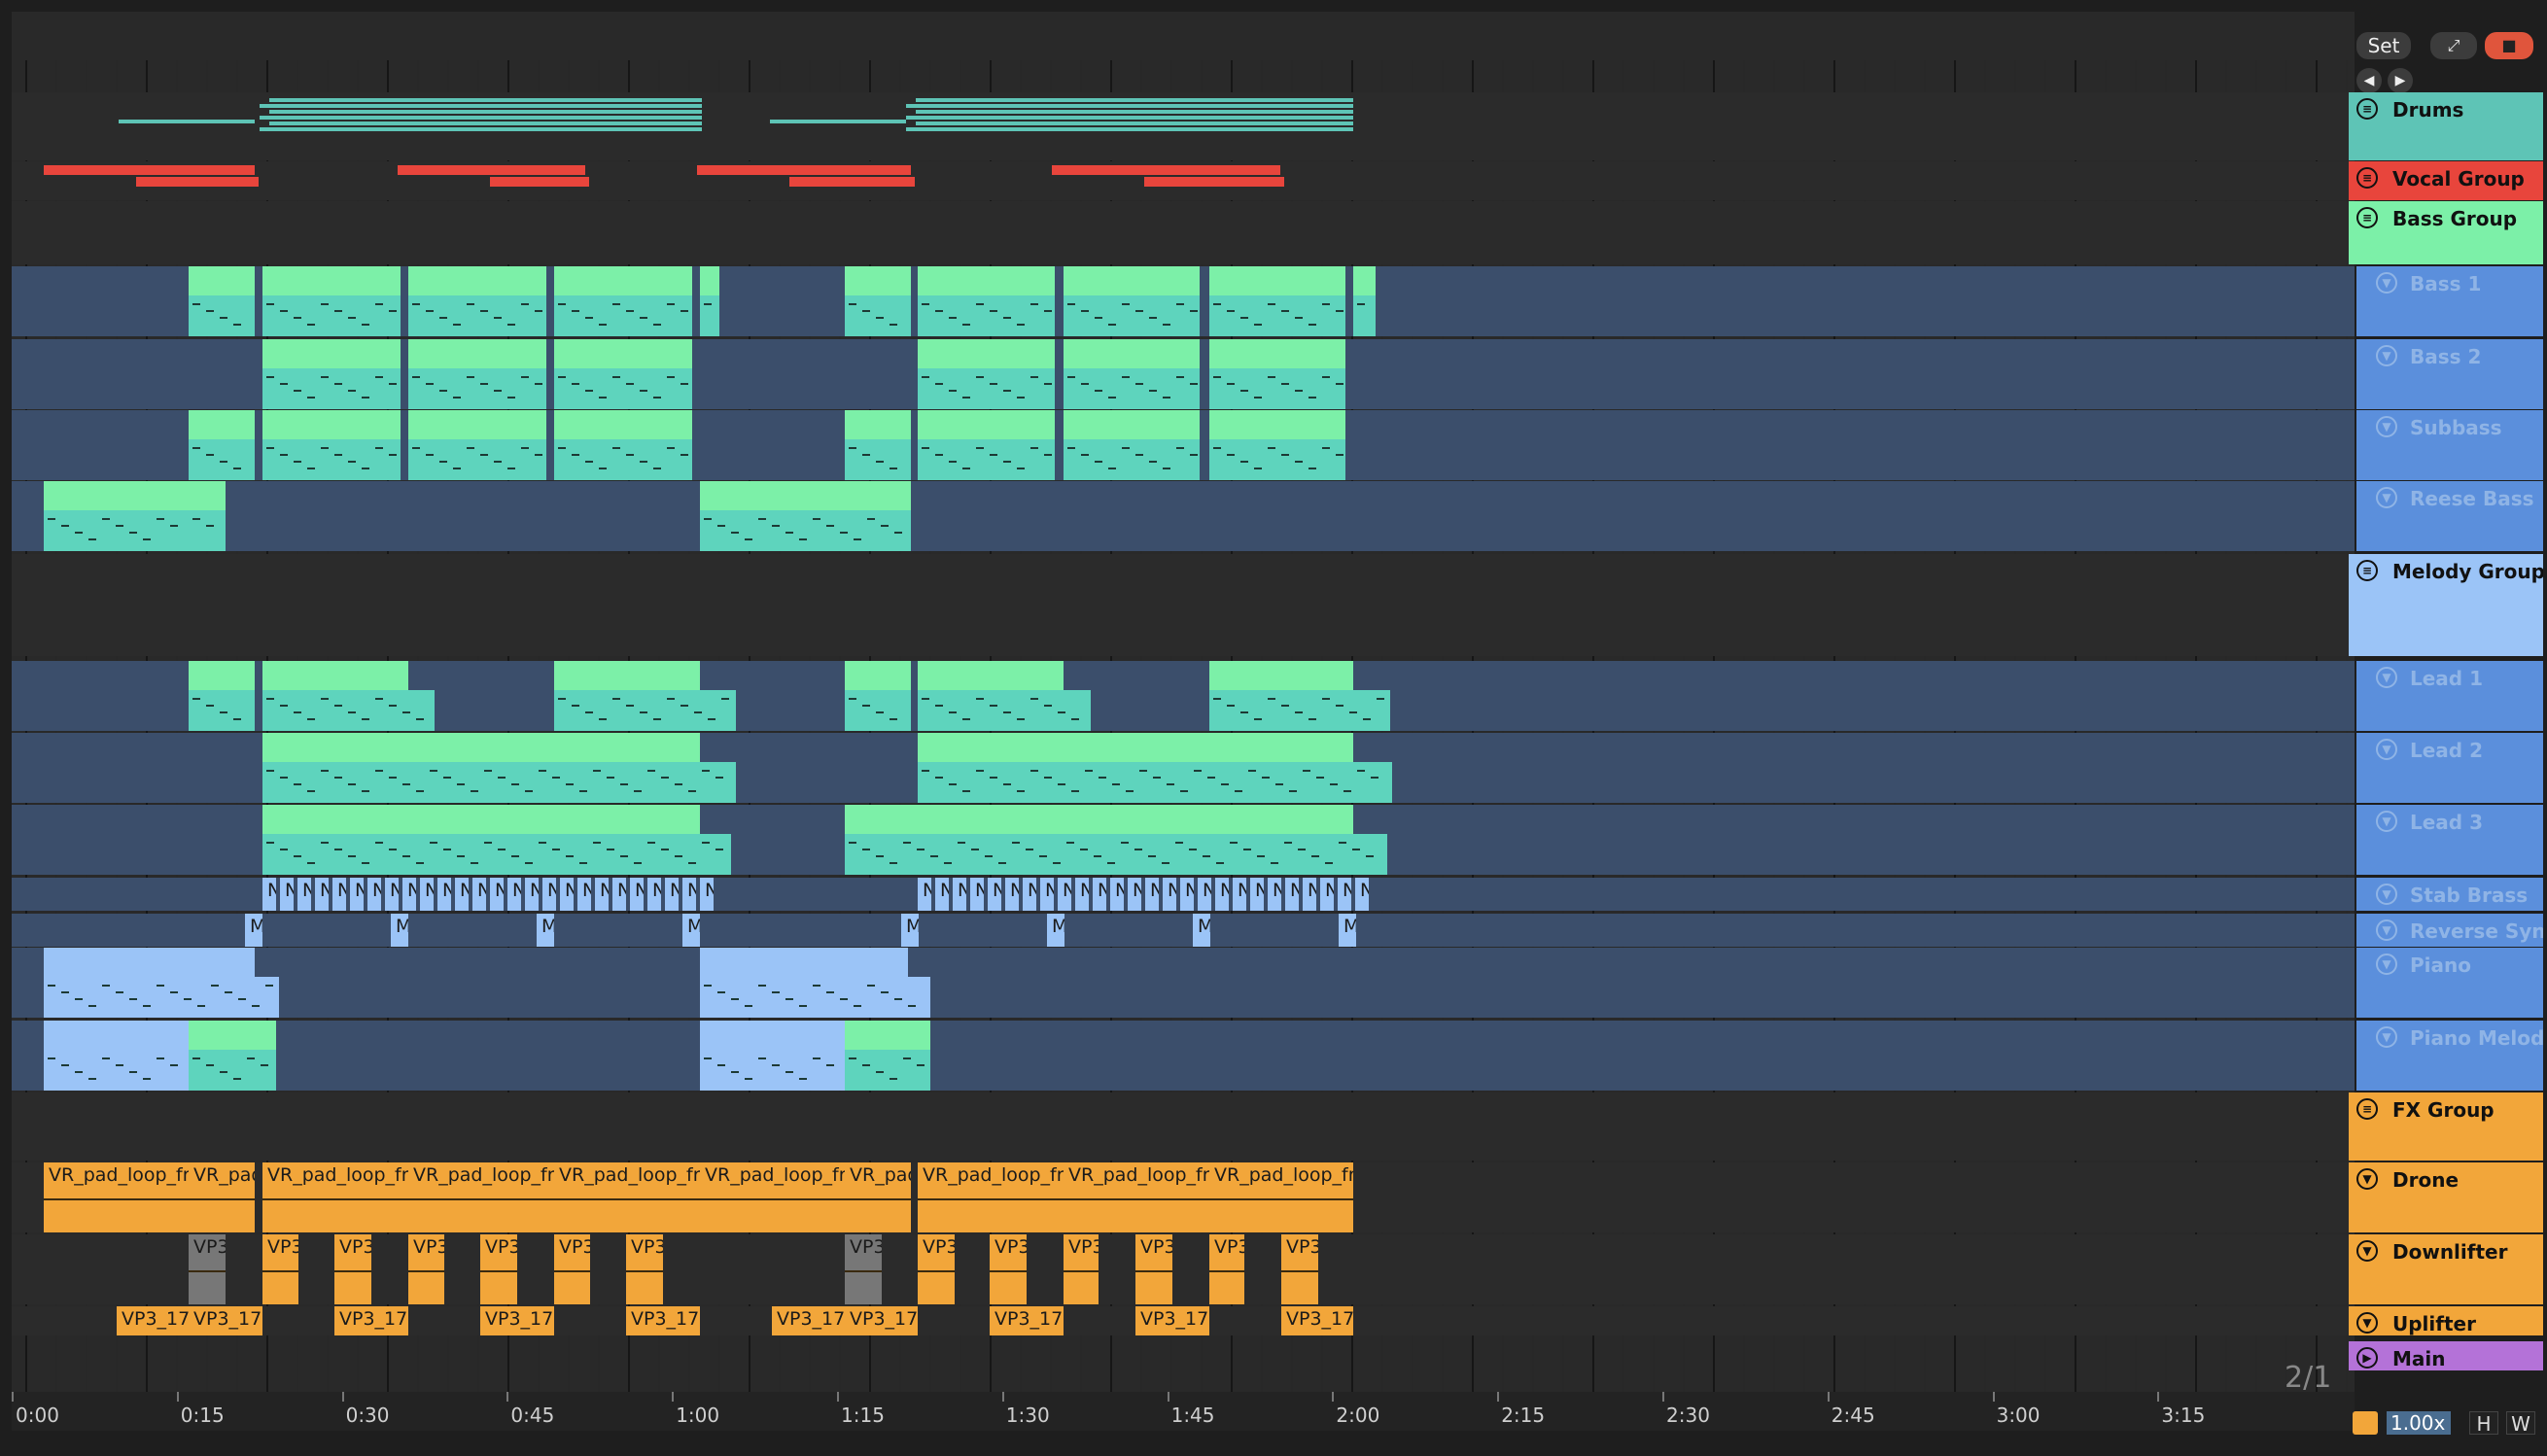  What do you see at coordinates (2449, 1056) in the screenshot?
I see `track-header-piano-melody: ▼ Piano Melody` at bounding box center [2449, 1056].